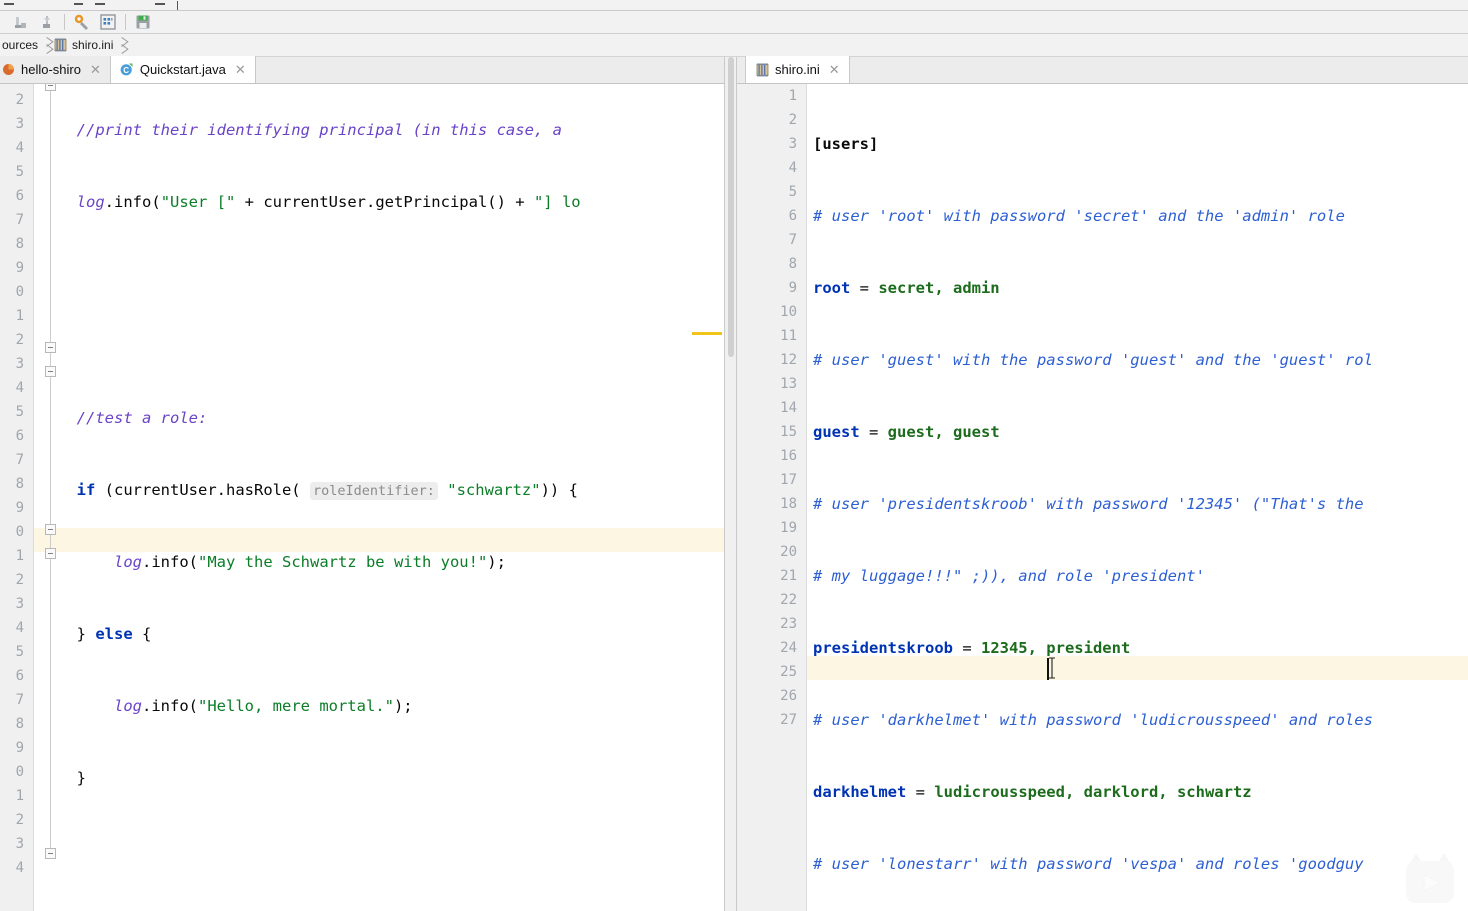 This screenshot has height=911, width=1468. I want to click on build-module-icon, so click(47, 22).